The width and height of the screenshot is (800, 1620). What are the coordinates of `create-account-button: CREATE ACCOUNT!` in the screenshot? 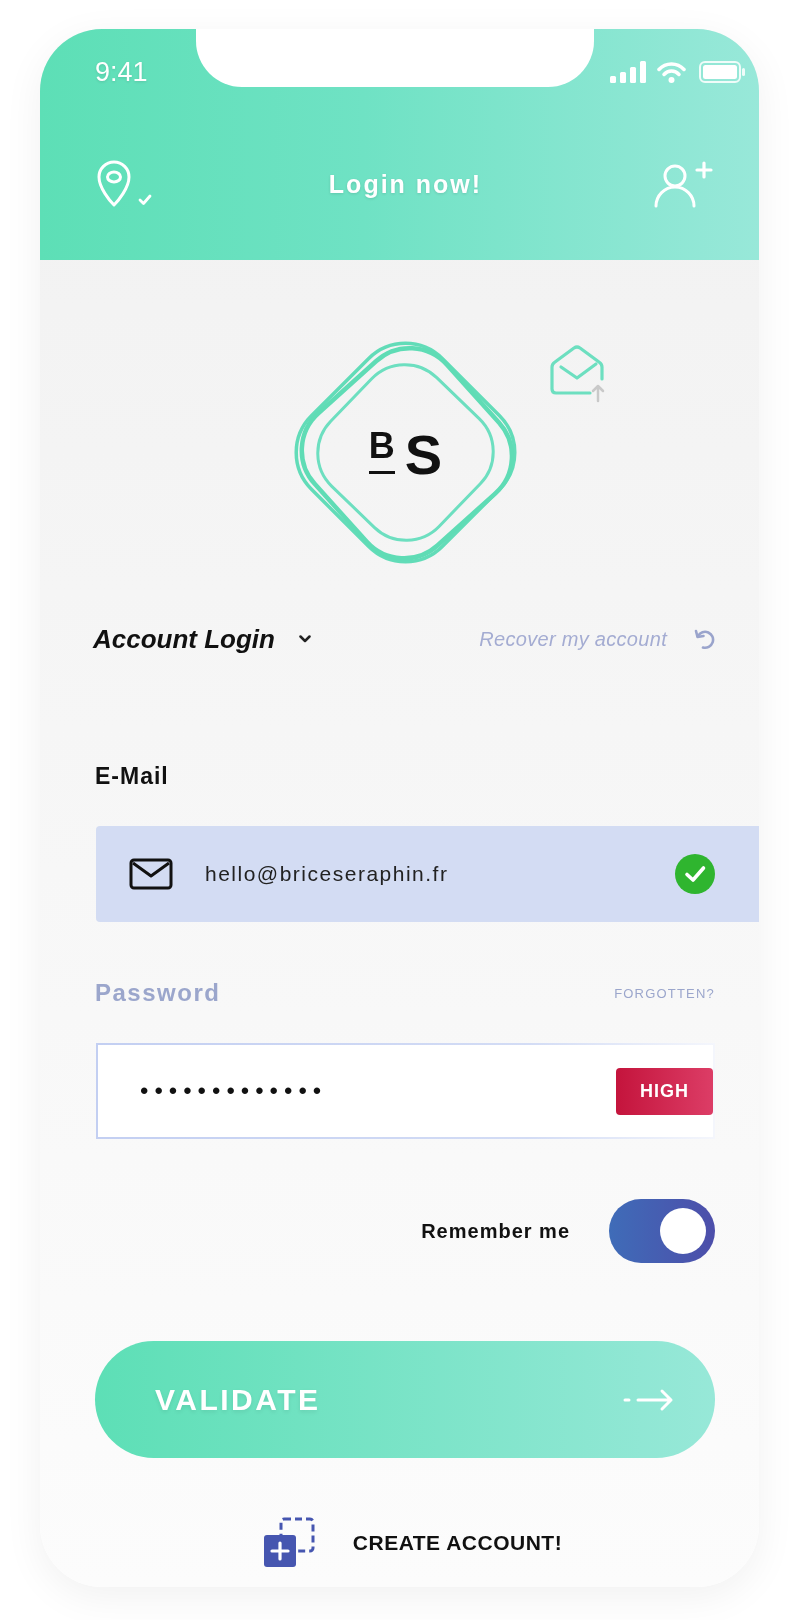 It's located at (412, 1543).